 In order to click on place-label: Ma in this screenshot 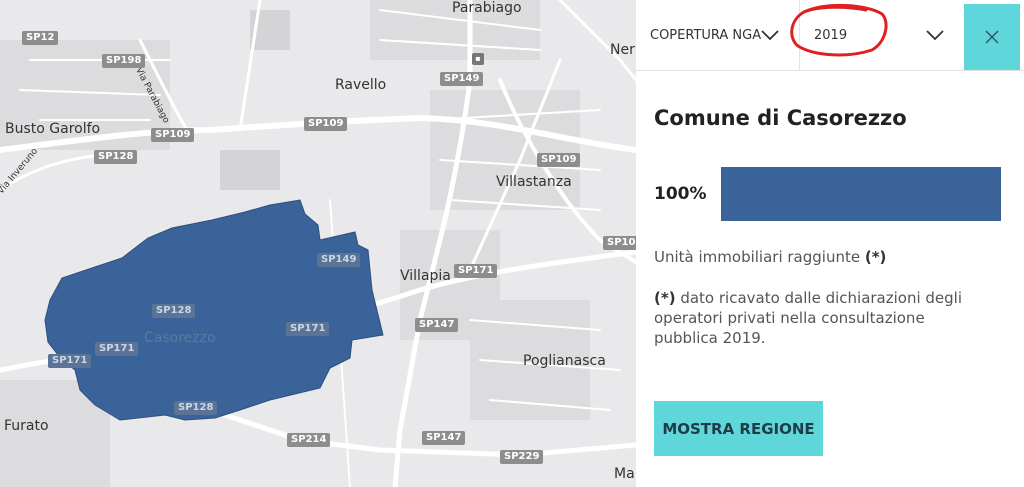, I will do `click(624, 474)`.